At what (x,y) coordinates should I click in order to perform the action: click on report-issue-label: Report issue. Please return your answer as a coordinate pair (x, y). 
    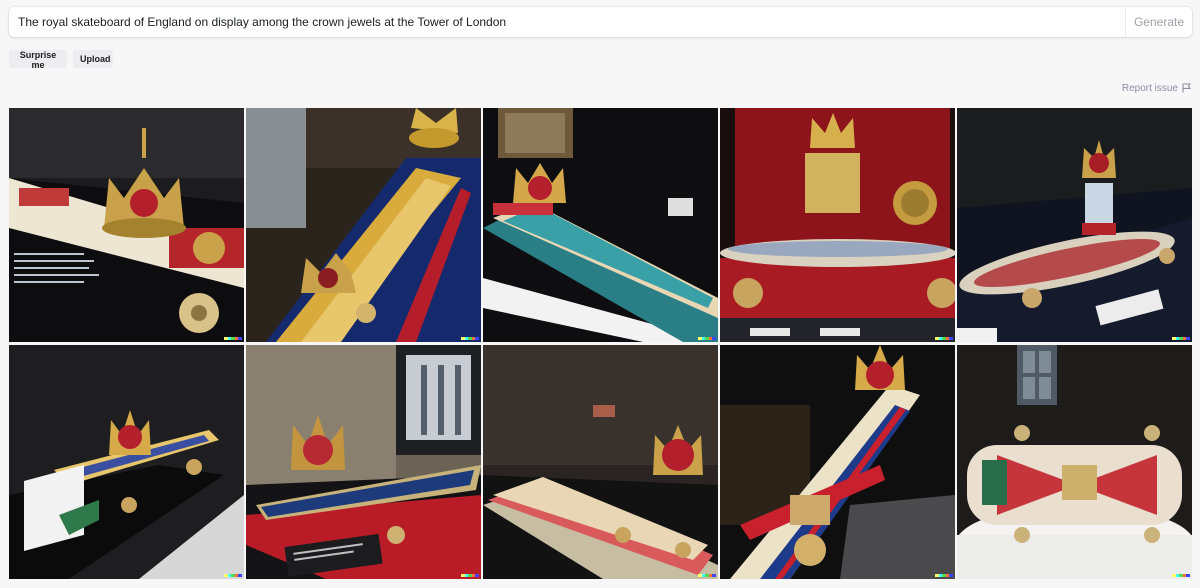
    Looking at the image, I should click on (1149, 88).